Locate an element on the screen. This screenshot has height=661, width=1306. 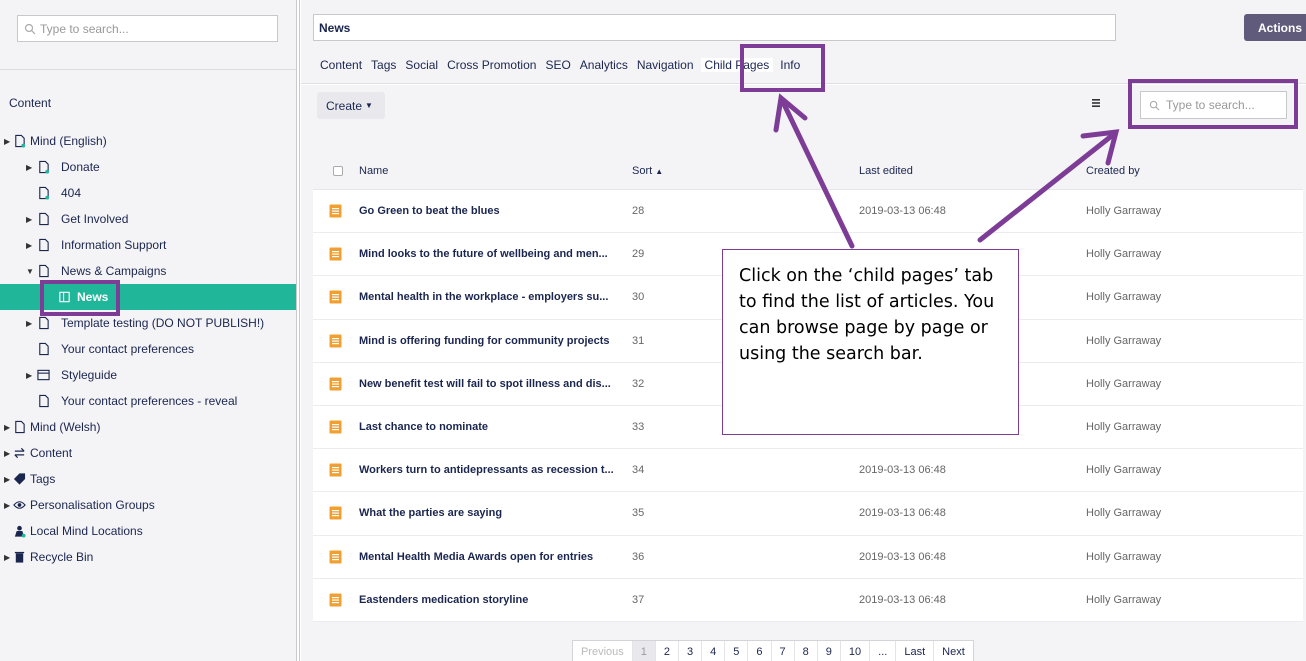
actions-button: Actions▼ is located at coordinates (1275, 27).